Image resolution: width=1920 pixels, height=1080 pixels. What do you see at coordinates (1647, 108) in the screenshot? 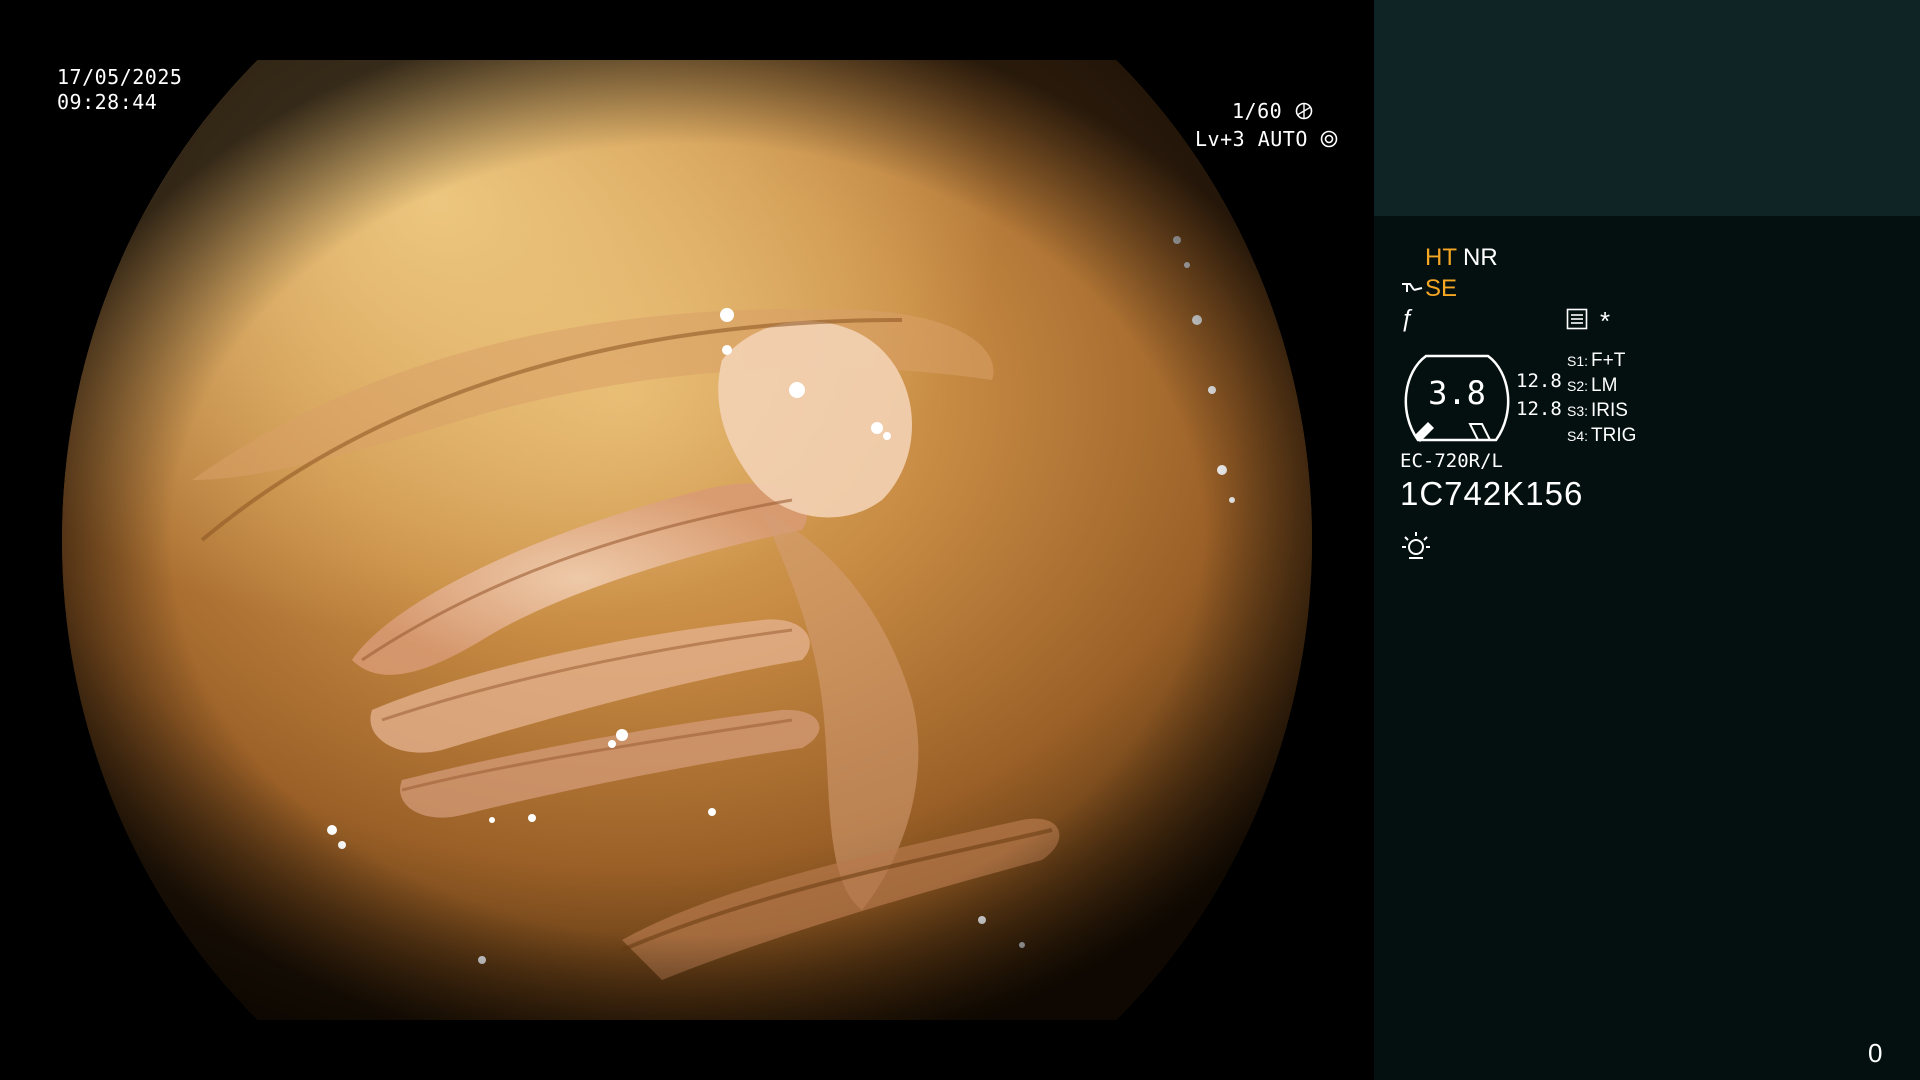
I see `panel-thumbnail-area` at bounding box center [1647, 108].